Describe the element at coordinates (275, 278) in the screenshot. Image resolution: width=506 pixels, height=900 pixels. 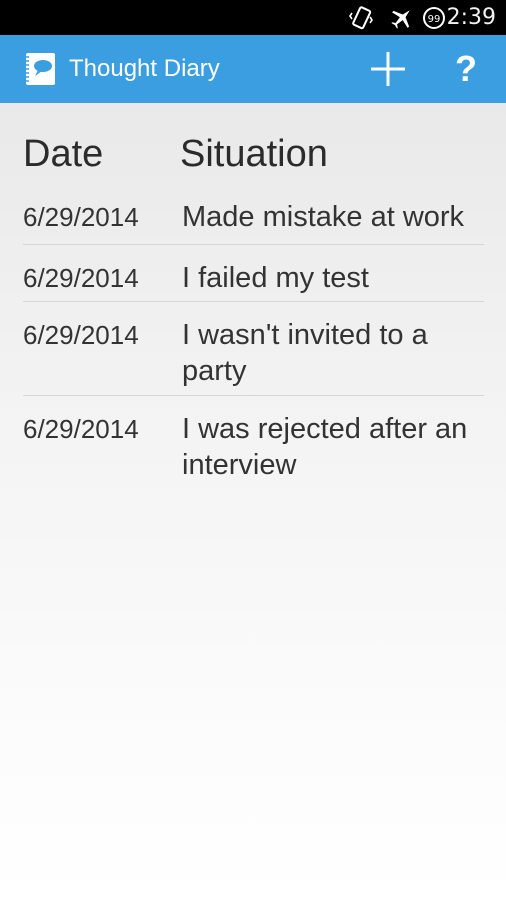
I see `entry-situation: I failed my test` at that location.